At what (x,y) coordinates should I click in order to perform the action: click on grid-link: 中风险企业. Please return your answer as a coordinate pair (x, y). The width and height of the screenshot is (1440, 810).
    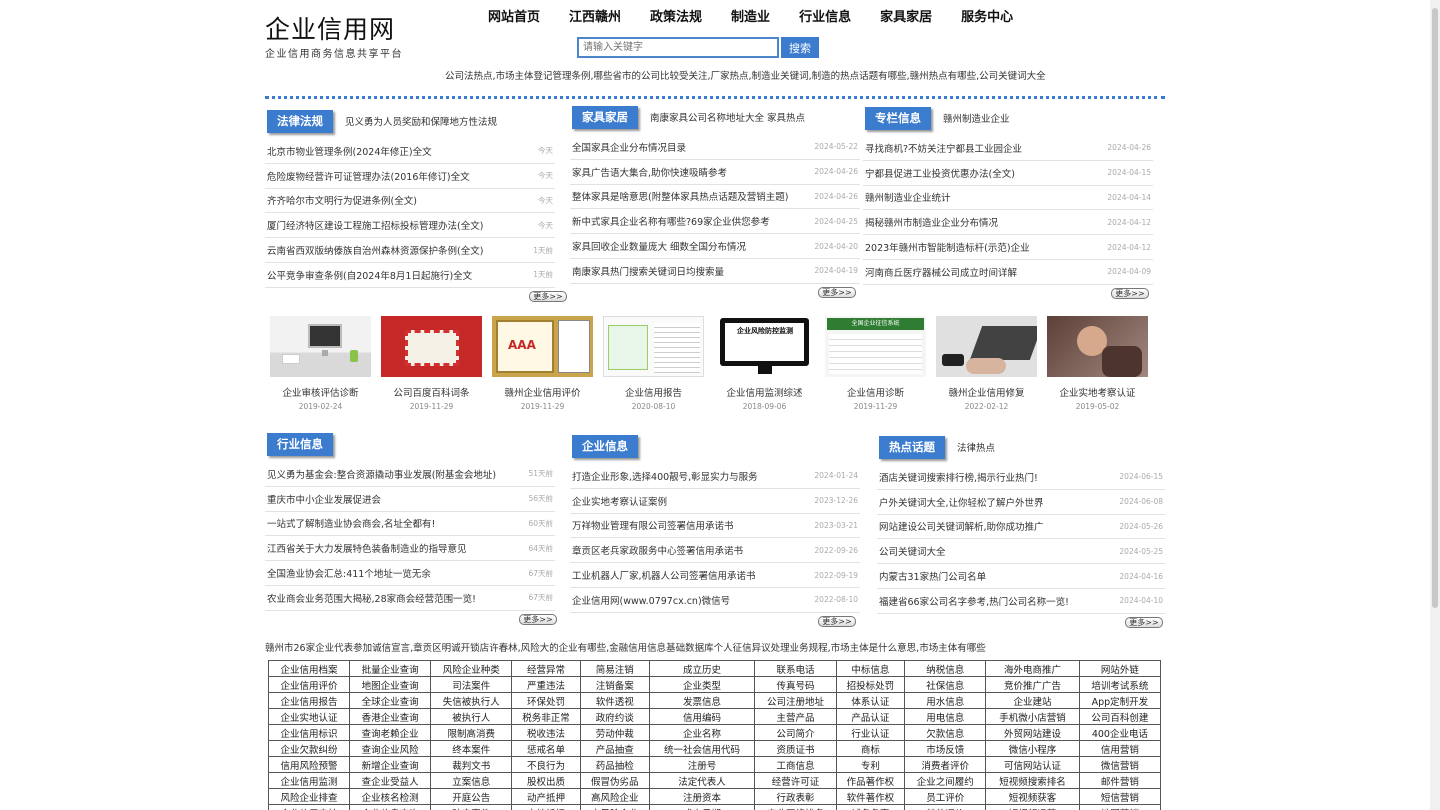
    Looking at the image, I should click on (614, 807).